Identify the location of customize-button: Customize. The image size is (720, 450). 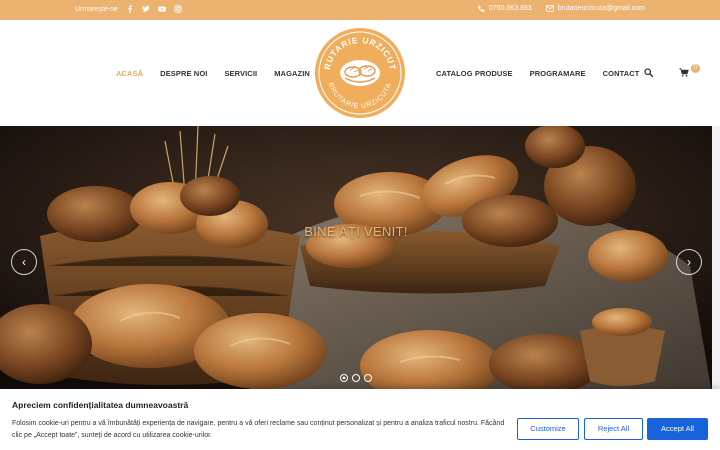
(548, 429).